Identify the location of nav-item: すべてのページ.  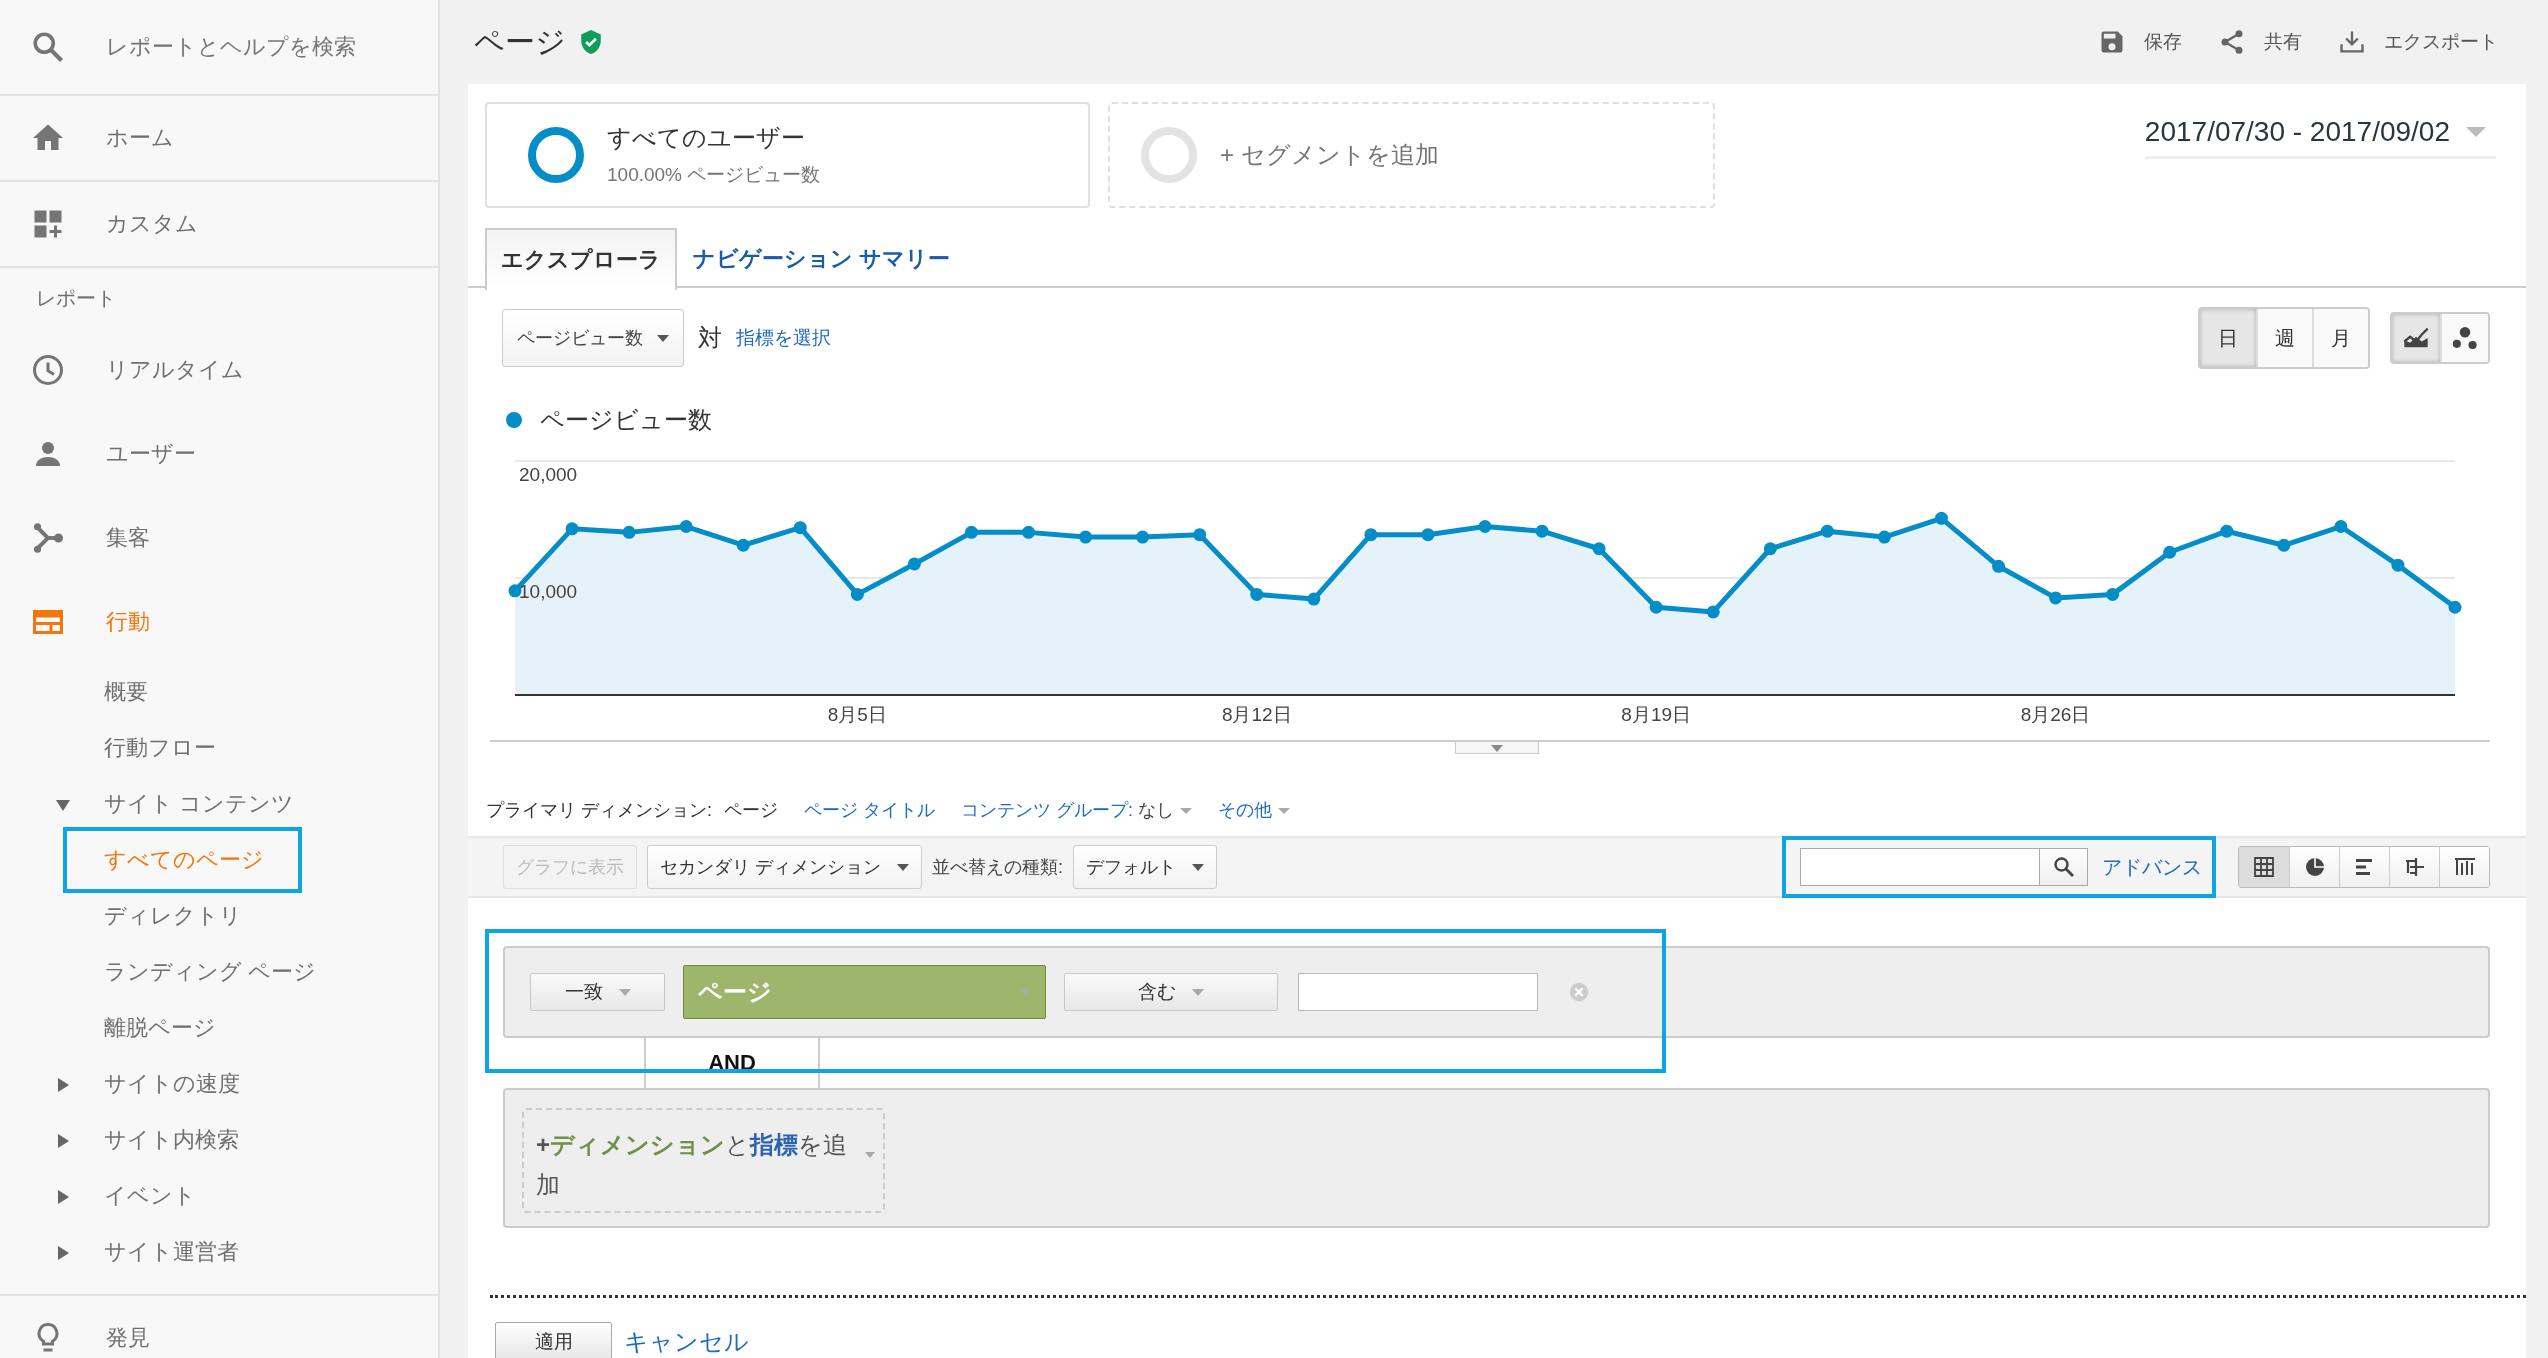
(219, 860).